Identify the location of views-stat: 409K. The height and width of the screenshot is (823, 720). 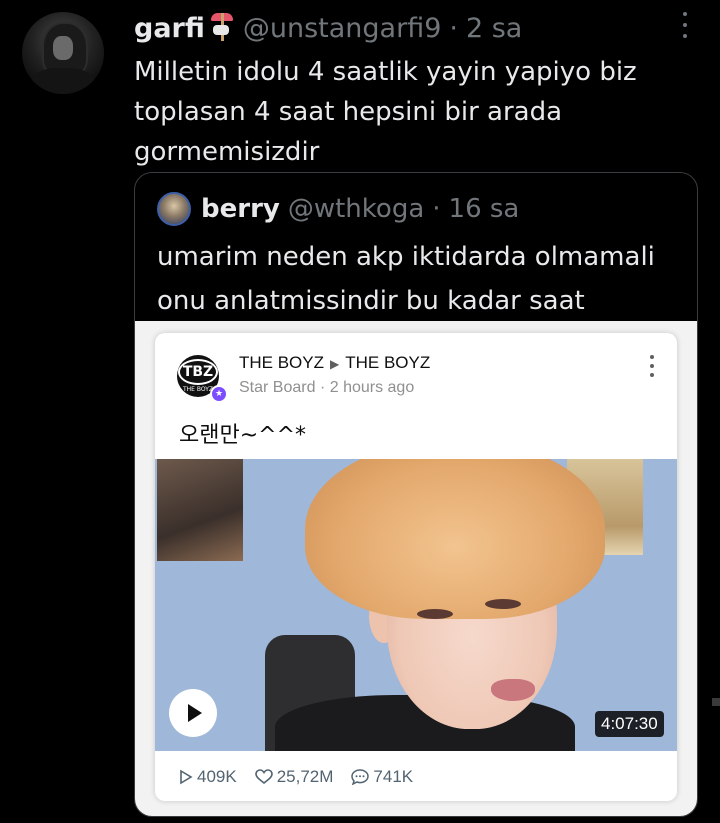
(208, 777).